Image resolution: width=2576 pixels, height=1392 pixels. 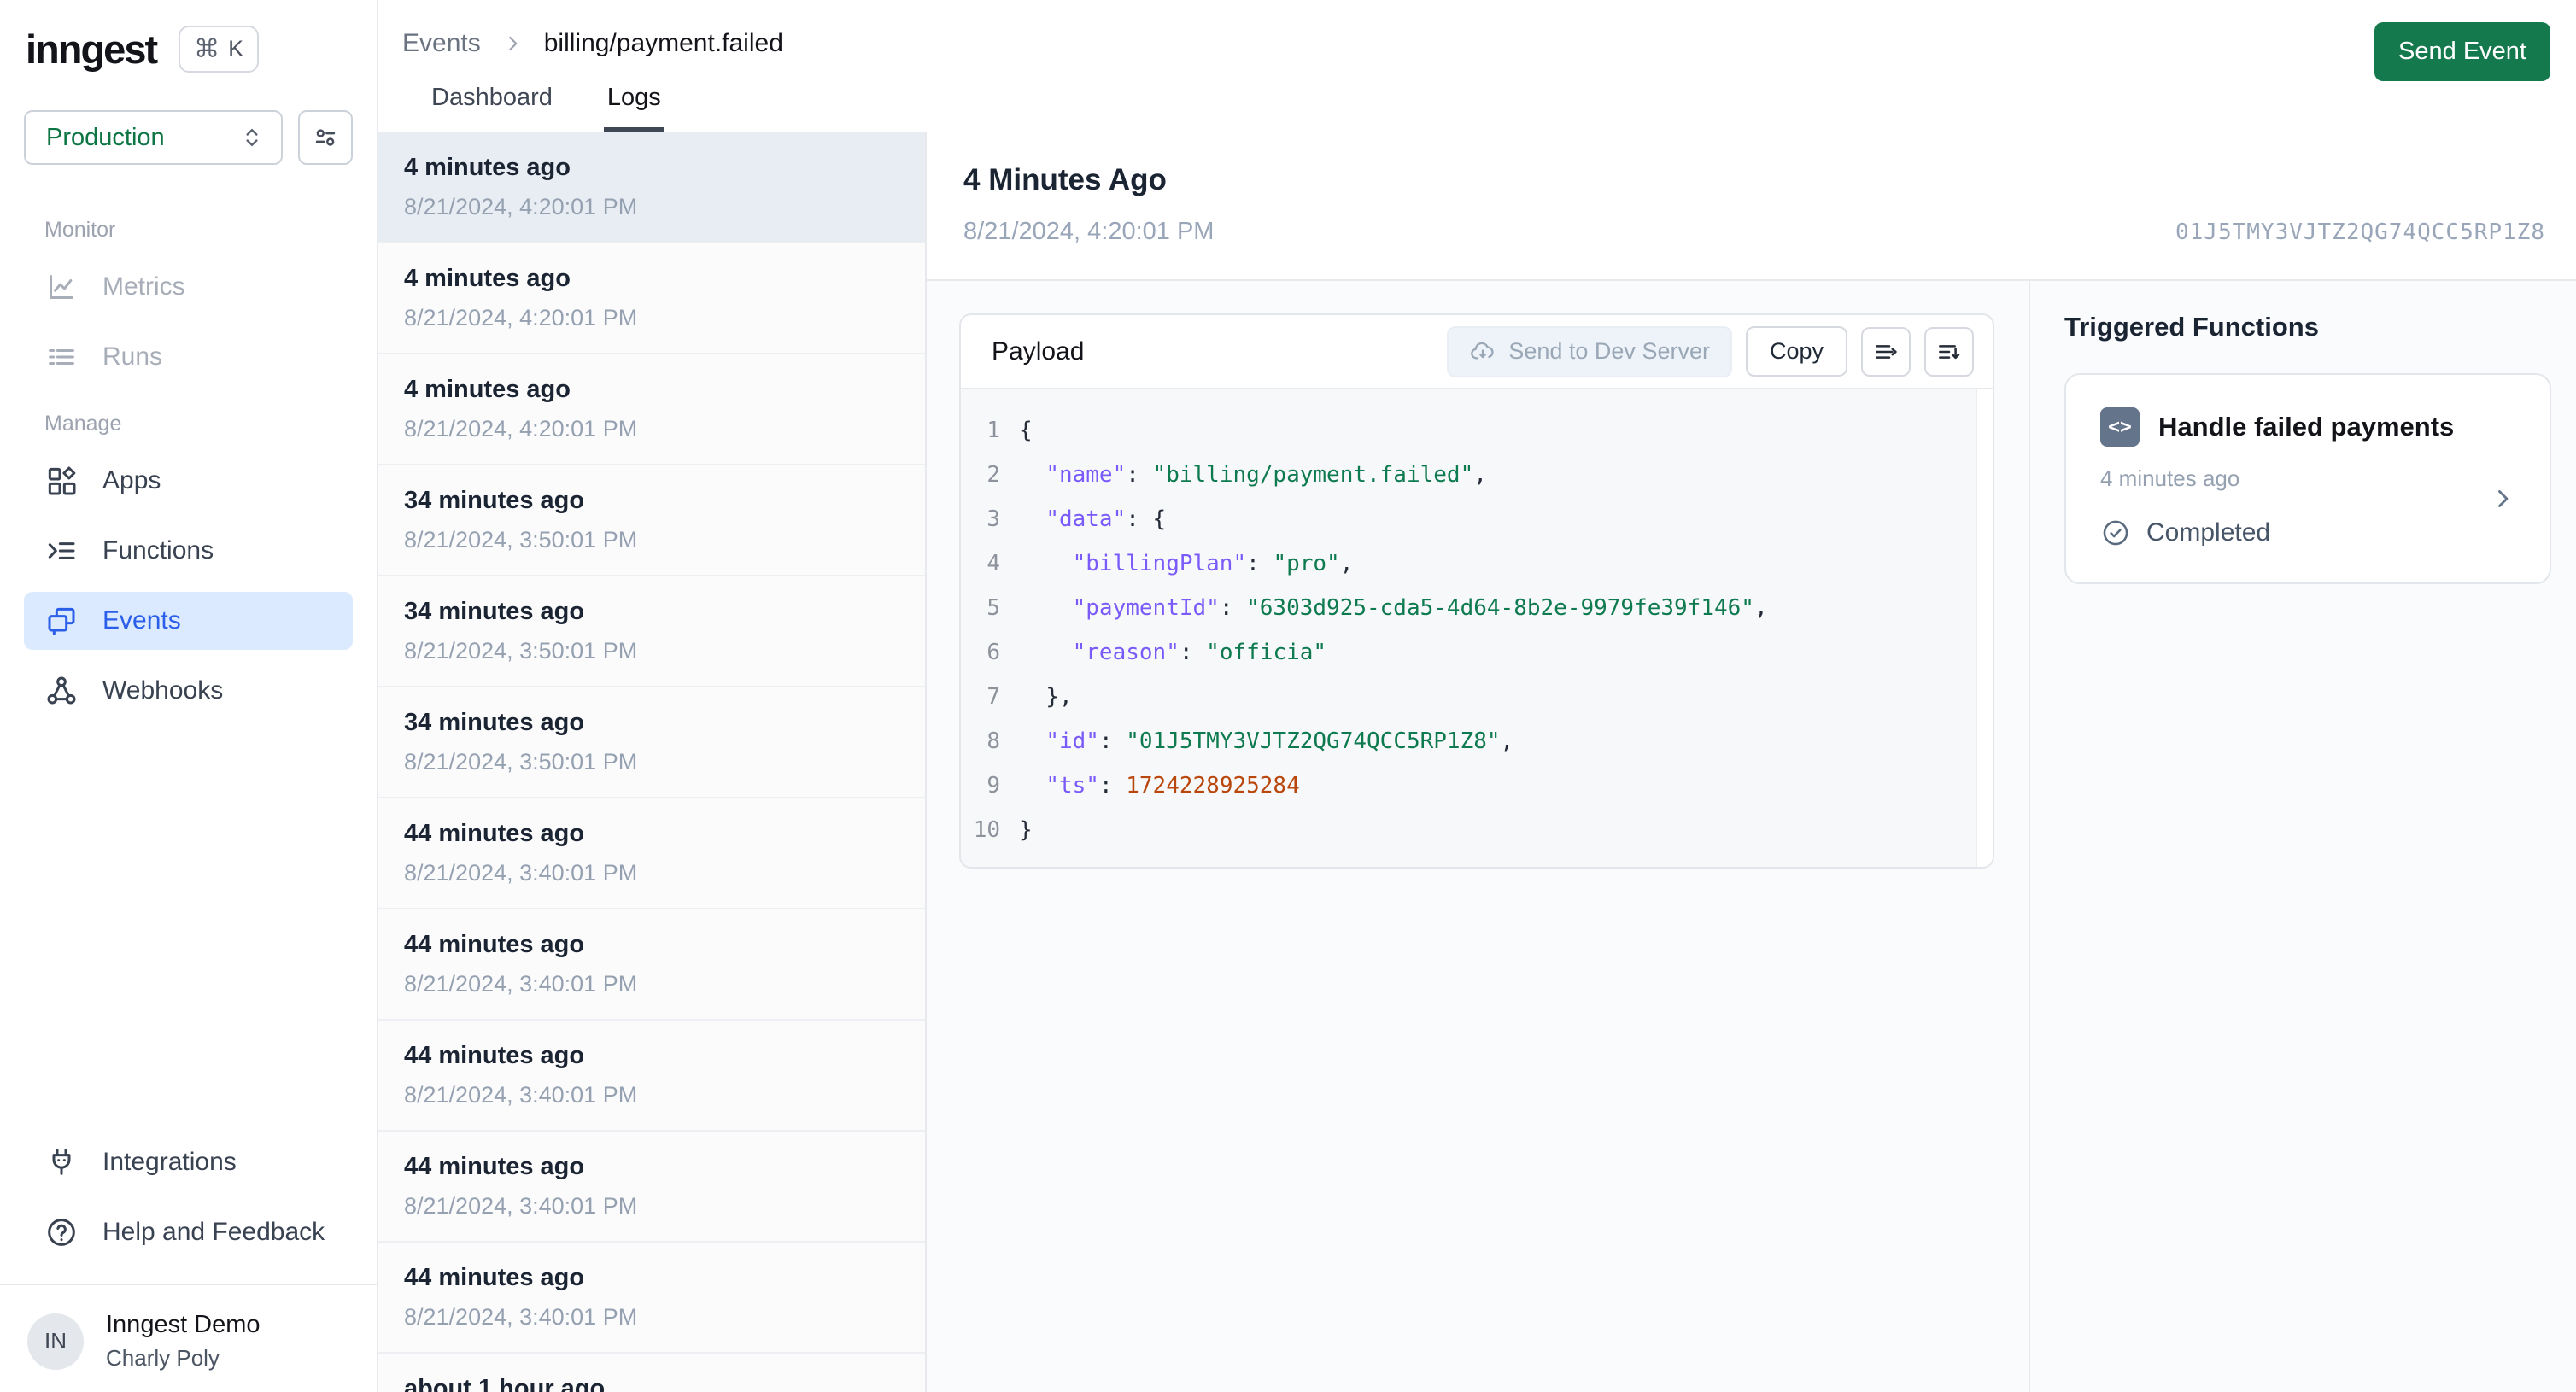 I want to click on code-line: 2 "name": "billing/payment.failed",, so click(x=1477, y=475).